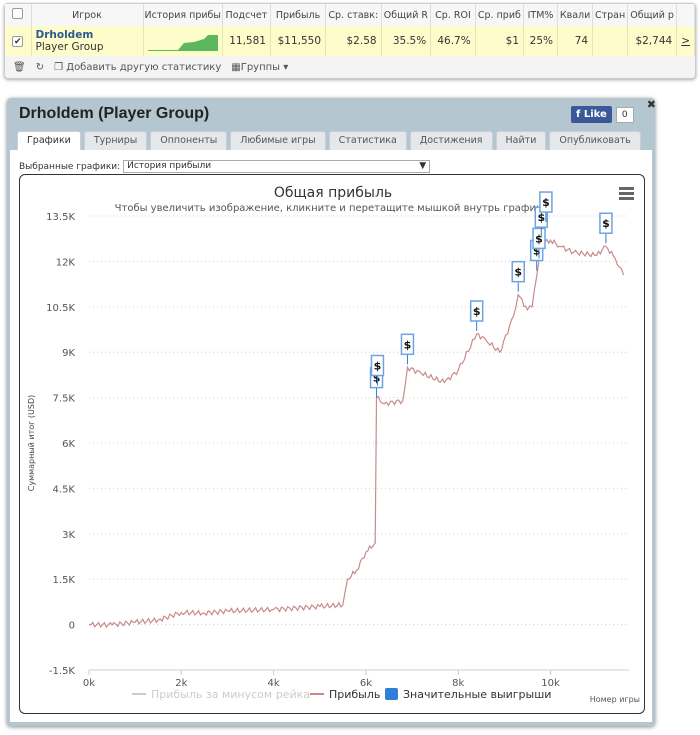 This screenshot has width=700, height=735. Describe the element at coordinates (277, 166) in the screenshot. I see `chart-select: История прибыли ▼` at that location.